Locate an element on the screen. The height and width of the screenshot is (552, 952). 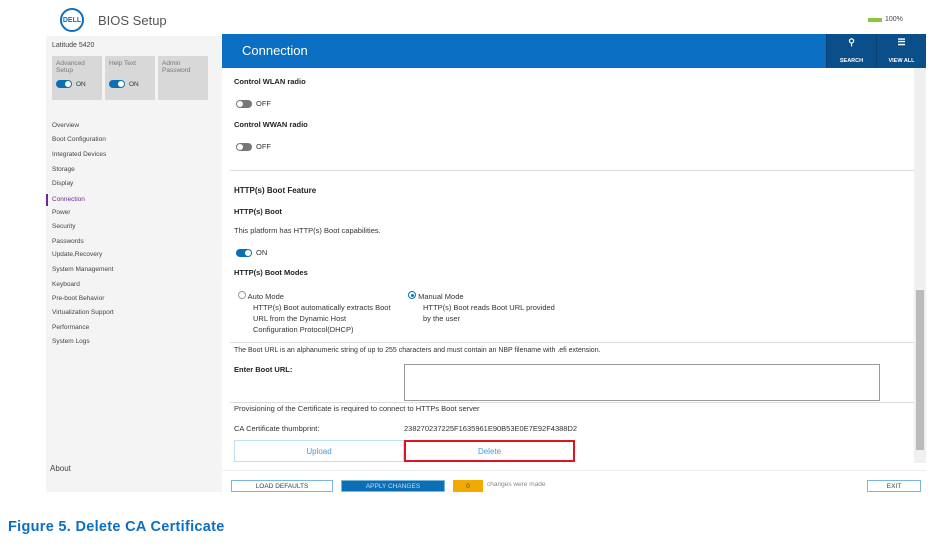
page-title: Connection is located at coordinates (275, 50).